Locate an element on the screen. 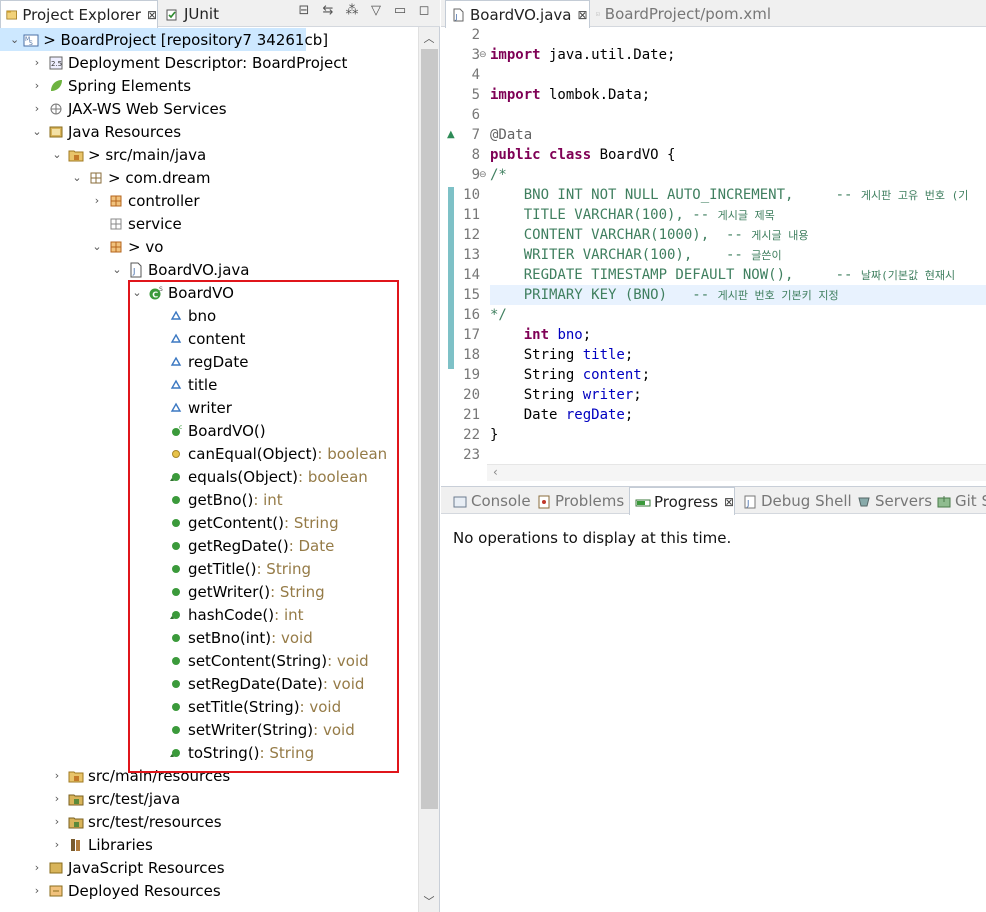 This screenshot has height=912, width=986. code-line: String writer; is located at coordinates (566, 395).